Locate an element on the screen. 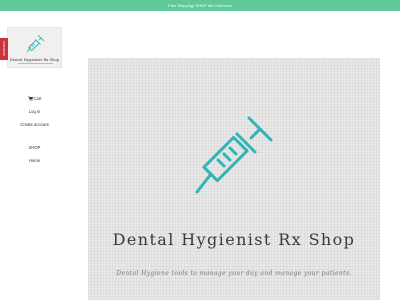 This screenshot has height=300, width=400. create-account-link: Create account is located at coordinates (34, 128).